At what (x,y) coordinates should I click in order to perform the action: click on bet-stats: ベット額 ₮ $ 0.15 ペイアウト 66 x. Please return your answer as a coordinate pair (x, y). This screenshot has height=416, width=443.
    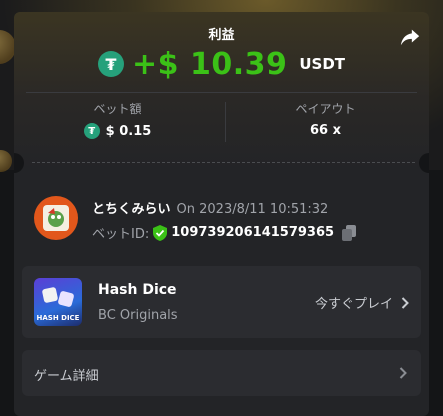
    Looking at the image, I should click on (221, 121).